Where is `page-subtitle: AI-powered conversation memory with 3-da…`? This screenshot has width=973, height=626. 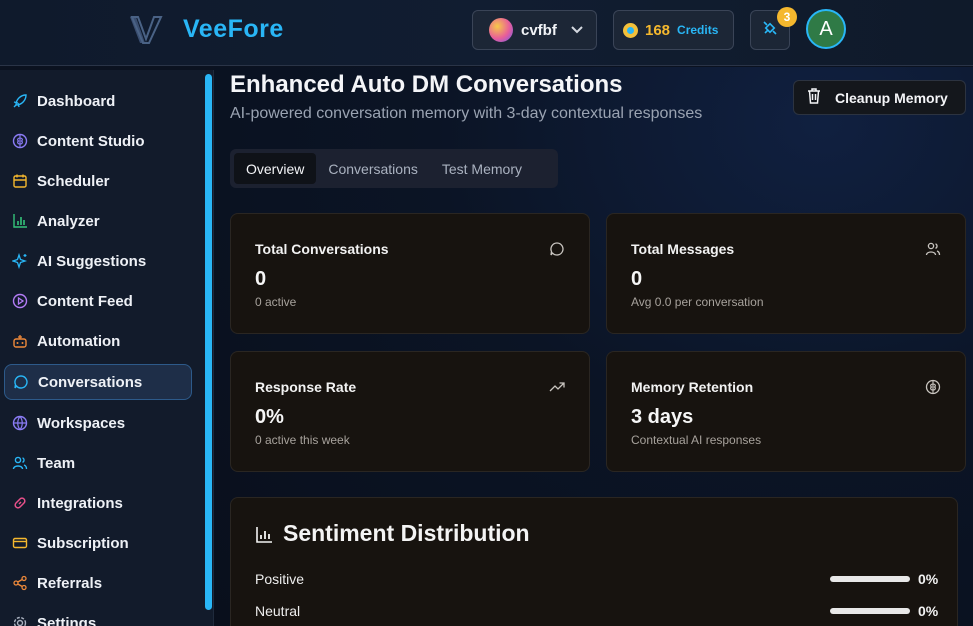
page-subtitle: AI-powered conversation memory with 3-da… is located at coordinates (466, 113).